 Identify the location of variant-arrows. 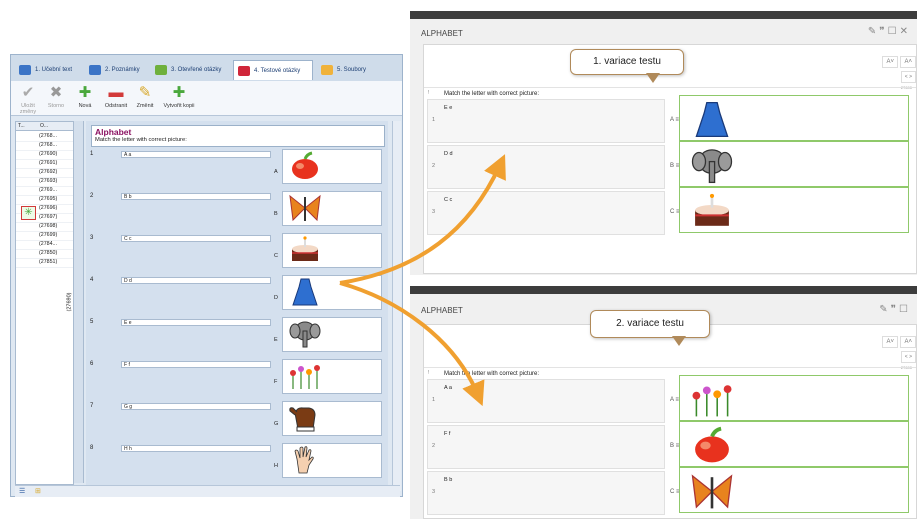
(422, 280).